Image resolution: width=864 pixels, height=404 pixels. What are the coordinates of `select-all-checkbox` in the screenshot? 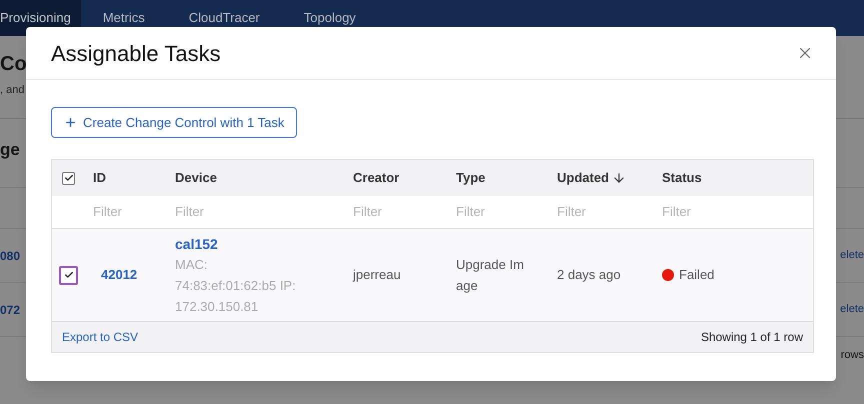 It's located at (68, 178).